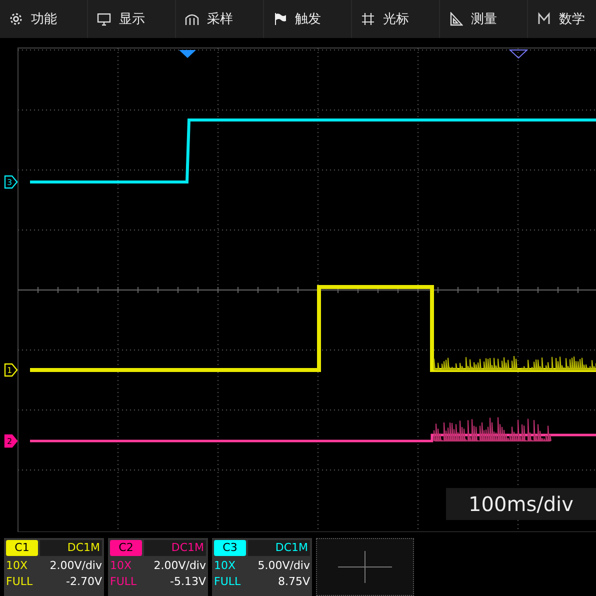 This screenshot has width=596, height=596. Describe the element at coordinates (104, 19) in the screenshot. I see `monitor-icon` at that location.